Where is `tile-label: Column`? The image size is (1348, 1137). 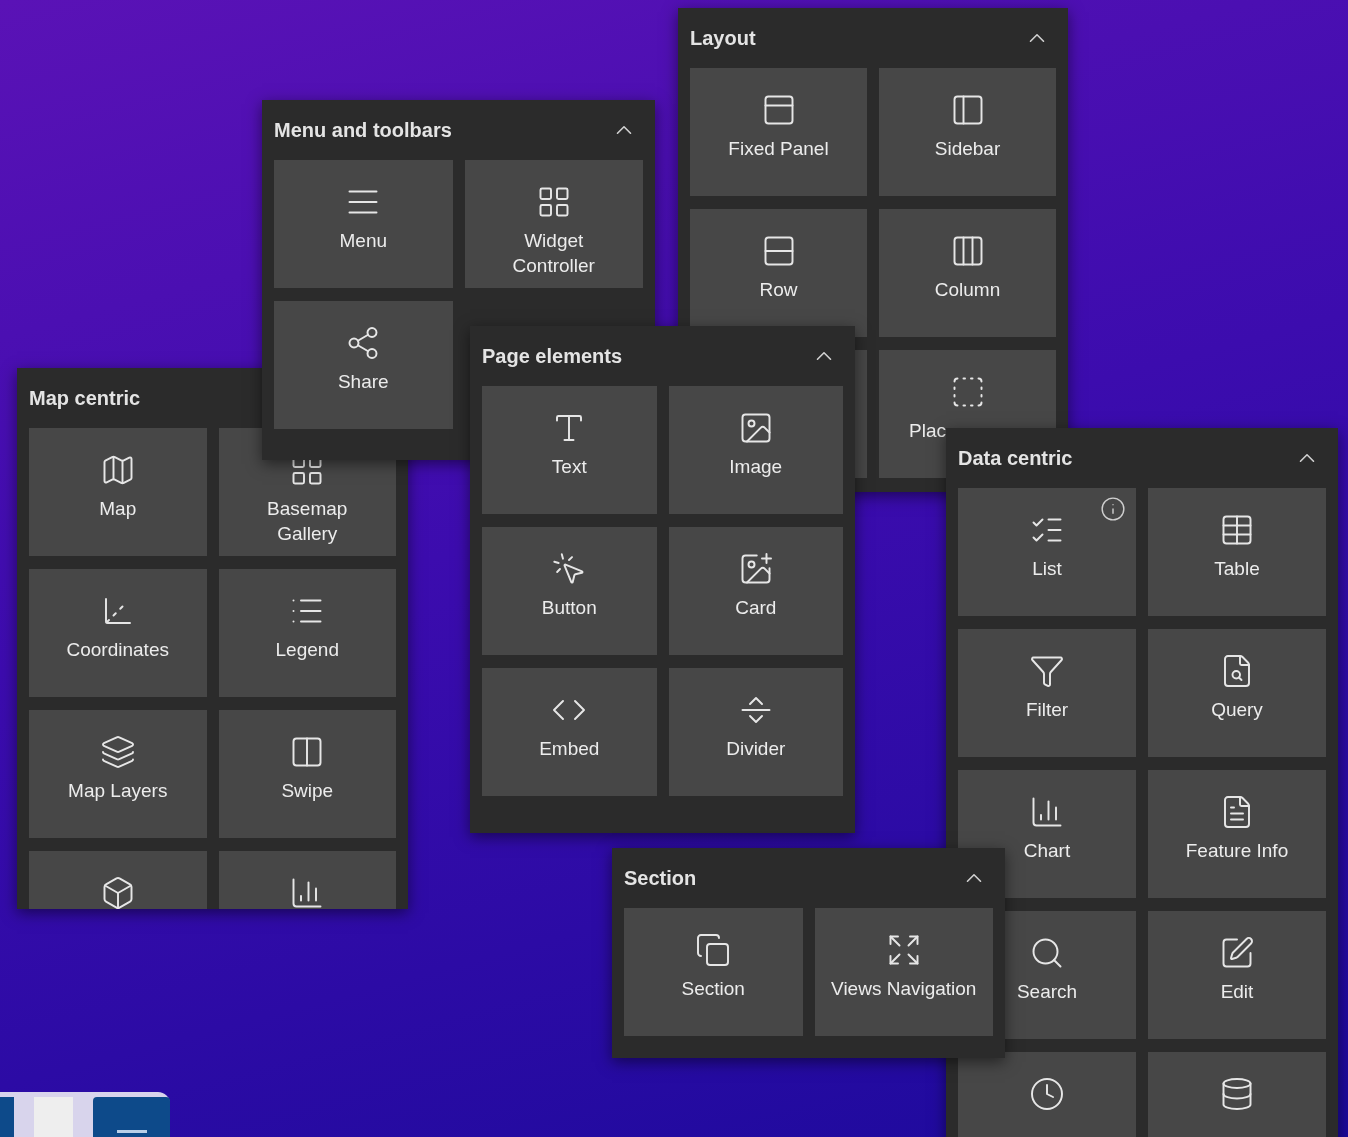
tile-label: Column is located at coordinates (967, 290).